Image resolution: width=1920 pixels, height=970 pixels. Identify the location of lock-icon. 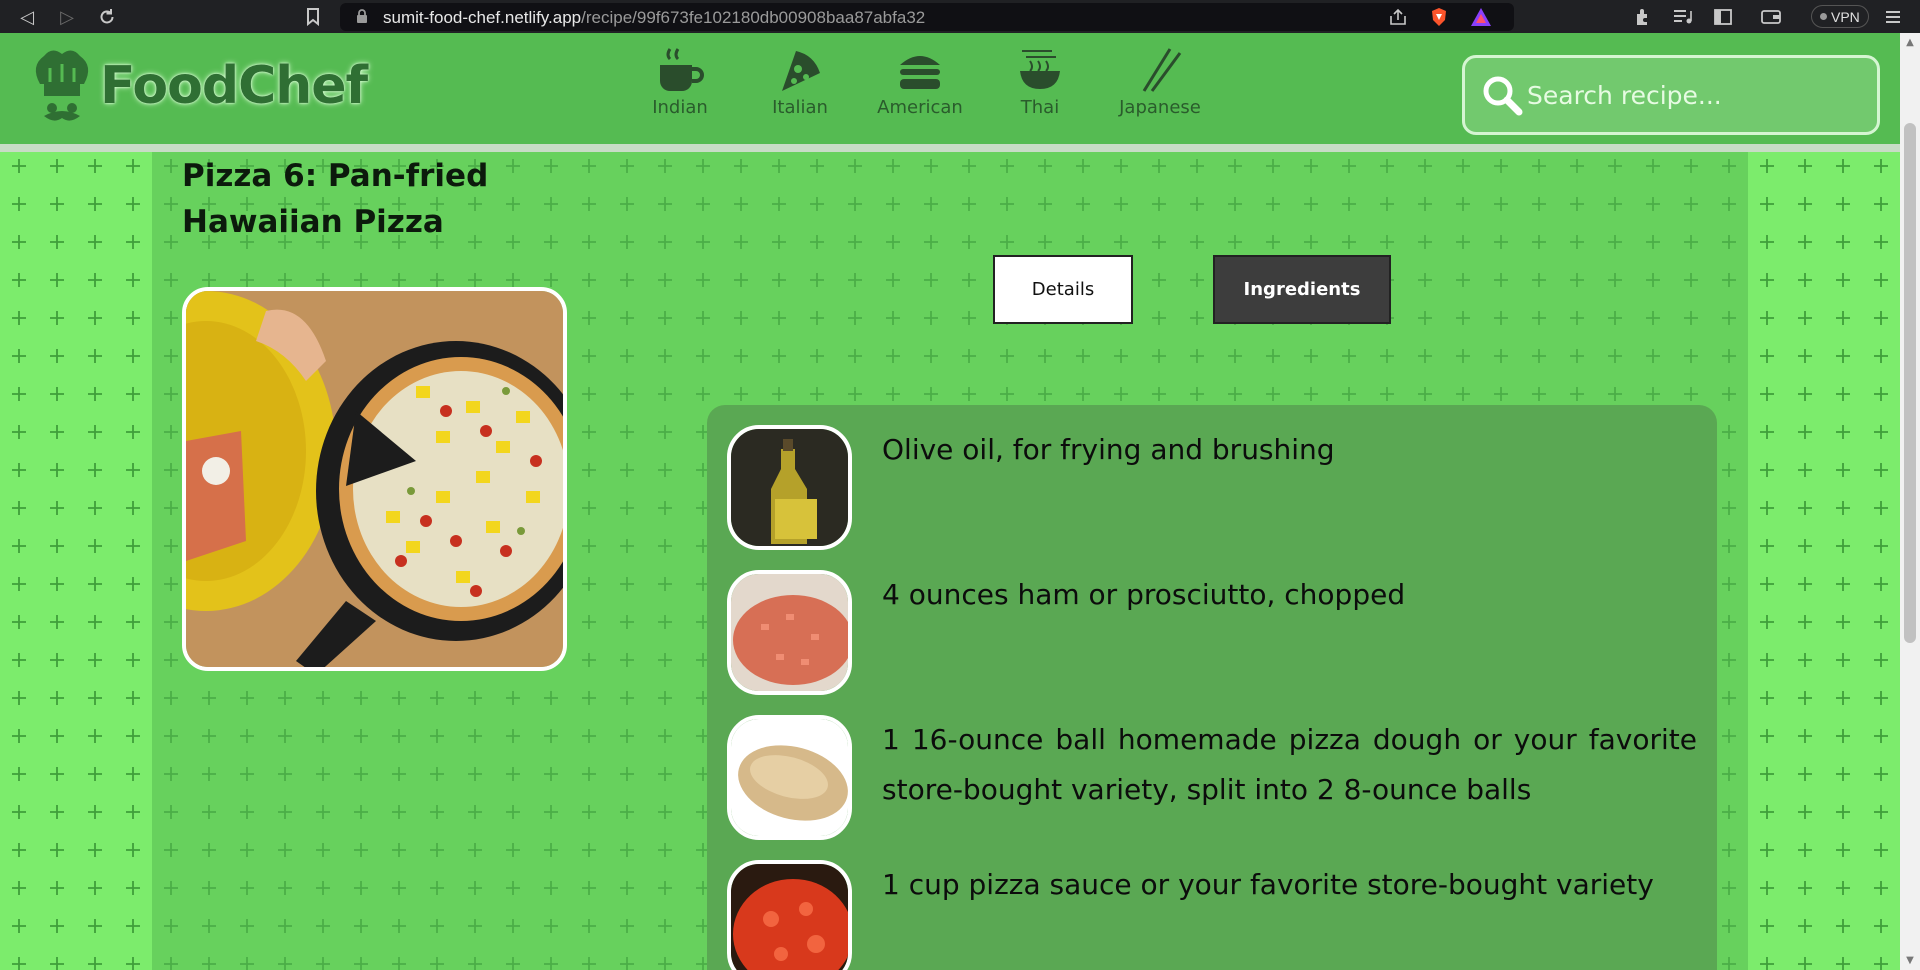
(362, 18).